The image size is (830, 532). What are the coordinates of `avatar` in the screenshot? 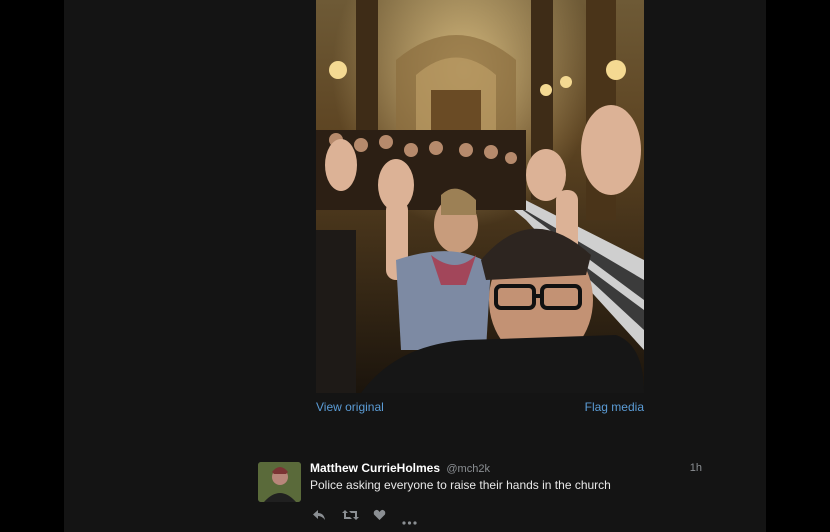 It's located at (279, 482).